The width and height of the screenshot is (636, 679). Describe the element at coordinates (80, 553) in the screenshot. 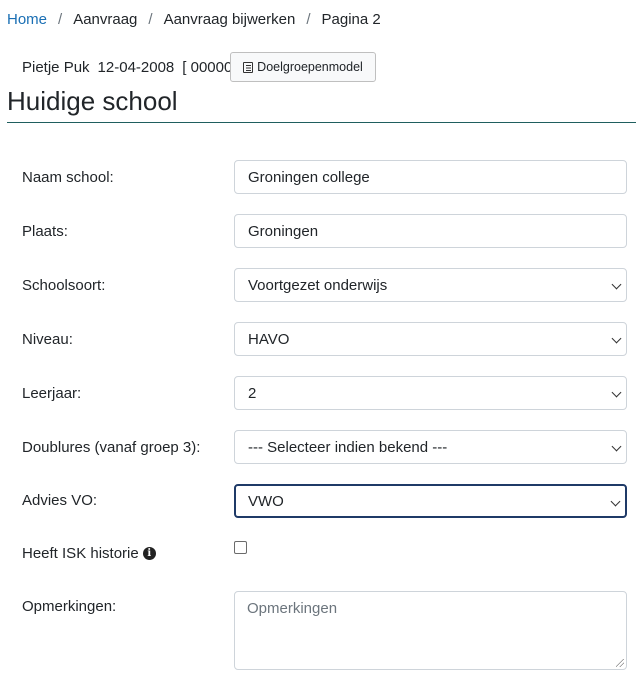

I see `isk-historie-label-text: Heeft ISK historie` at that location.